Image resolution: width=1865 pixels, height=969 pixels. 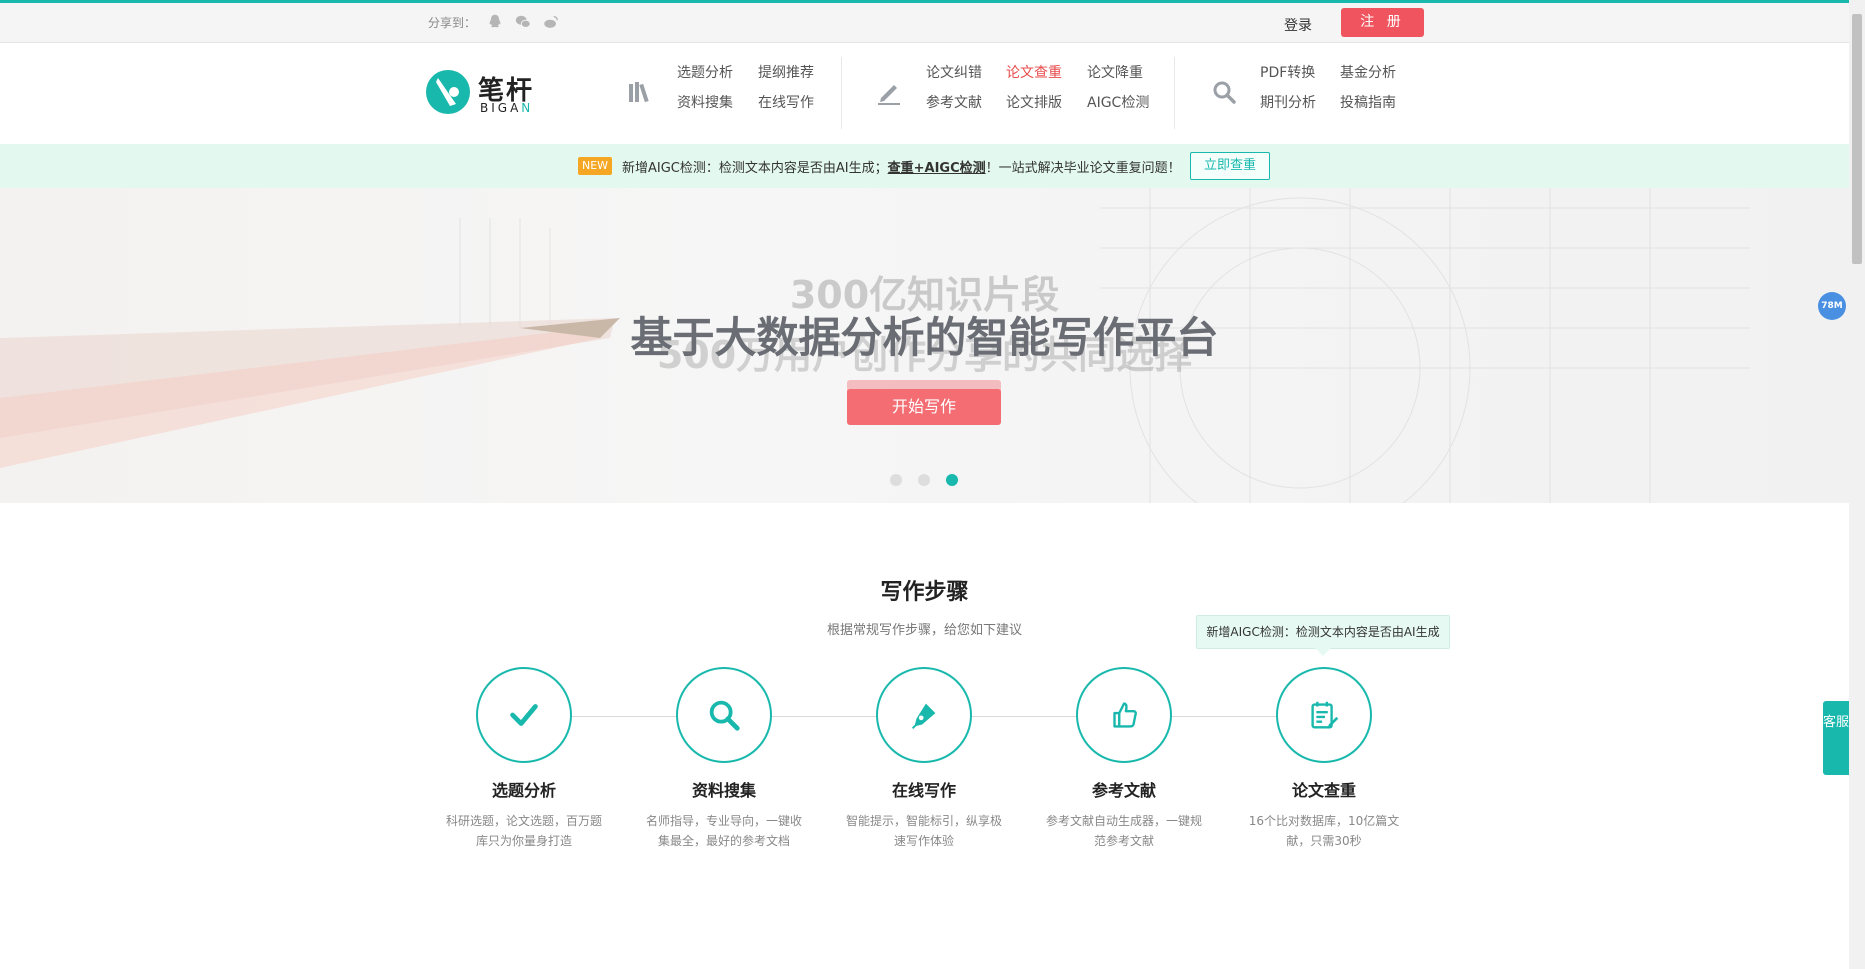 What do you see at coordinates (932, 23) in the screenshot?
I see `top-bar: 分享到： 登录 注 册` at bounding box center [932, 23].